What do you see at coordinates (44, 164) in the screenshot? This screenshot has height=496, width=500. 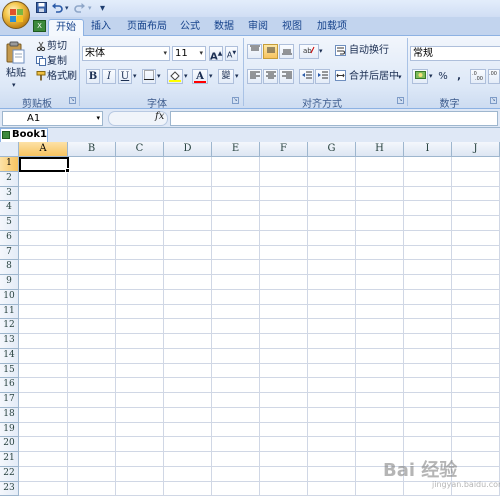 I see `active-cell-a1` at bounding box center [44, 164].